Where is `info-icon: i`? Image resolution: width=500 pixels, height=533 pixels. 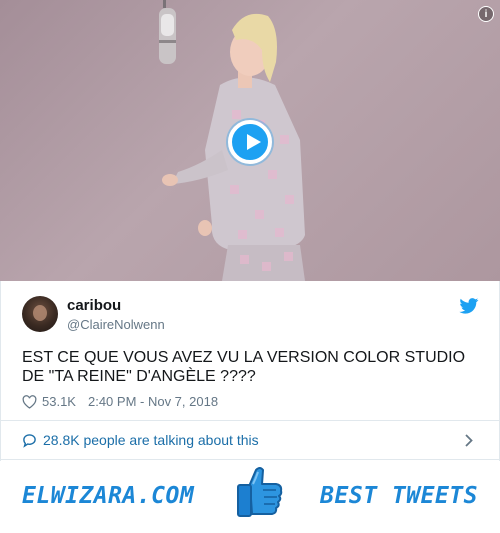 info-icon: i is located at coordinates (486, 14).